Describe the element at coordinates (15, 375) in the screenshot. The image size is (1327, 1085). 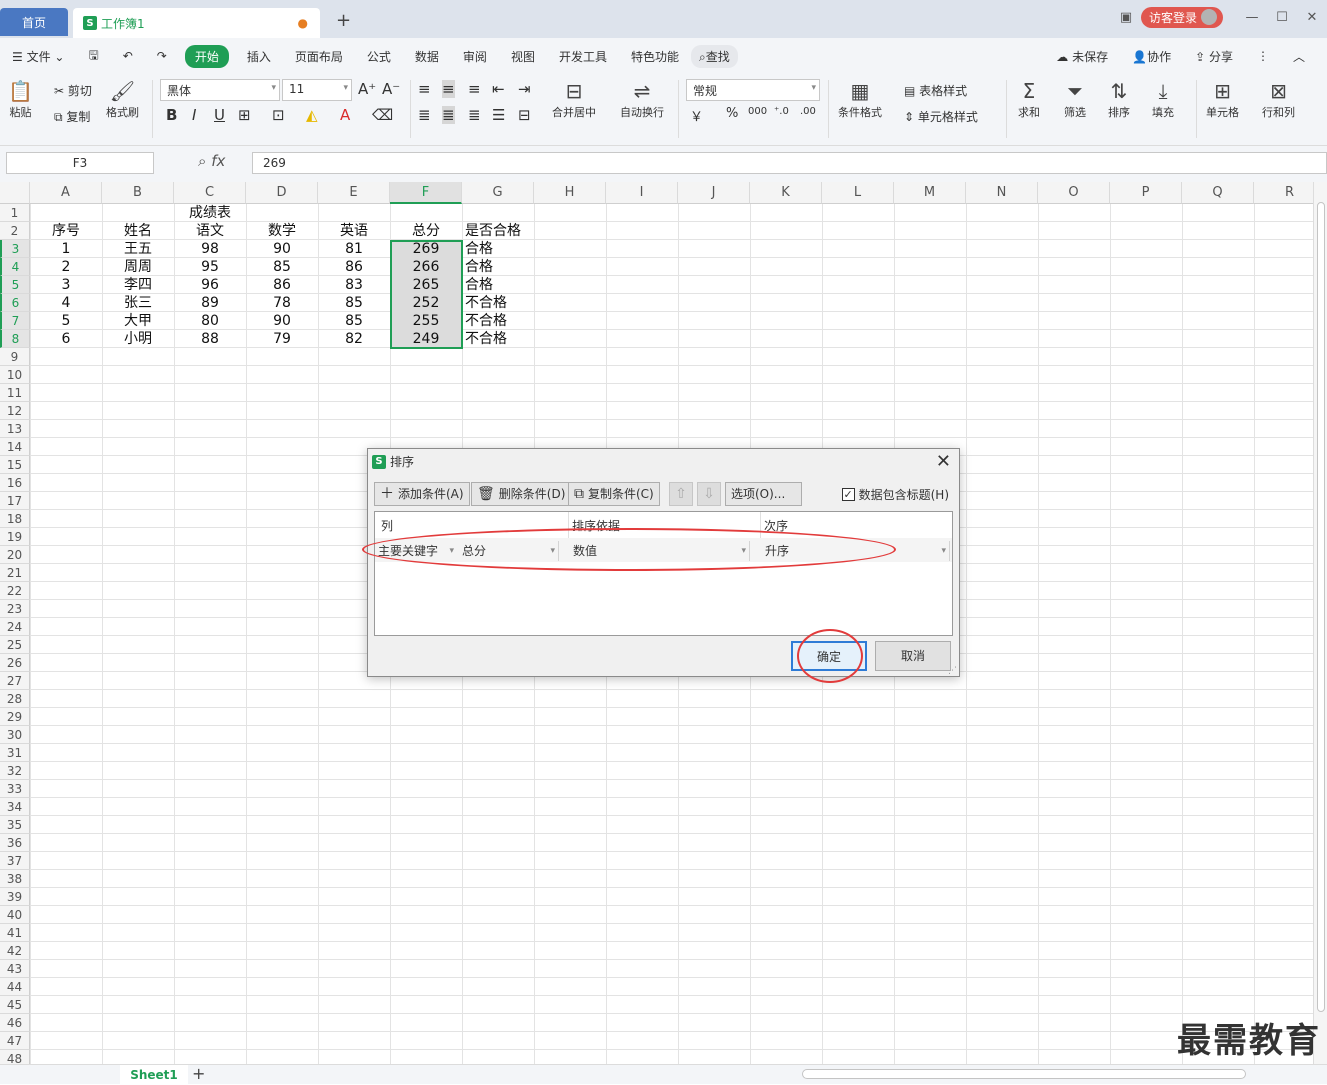
I see `row-header: 10` at that location.